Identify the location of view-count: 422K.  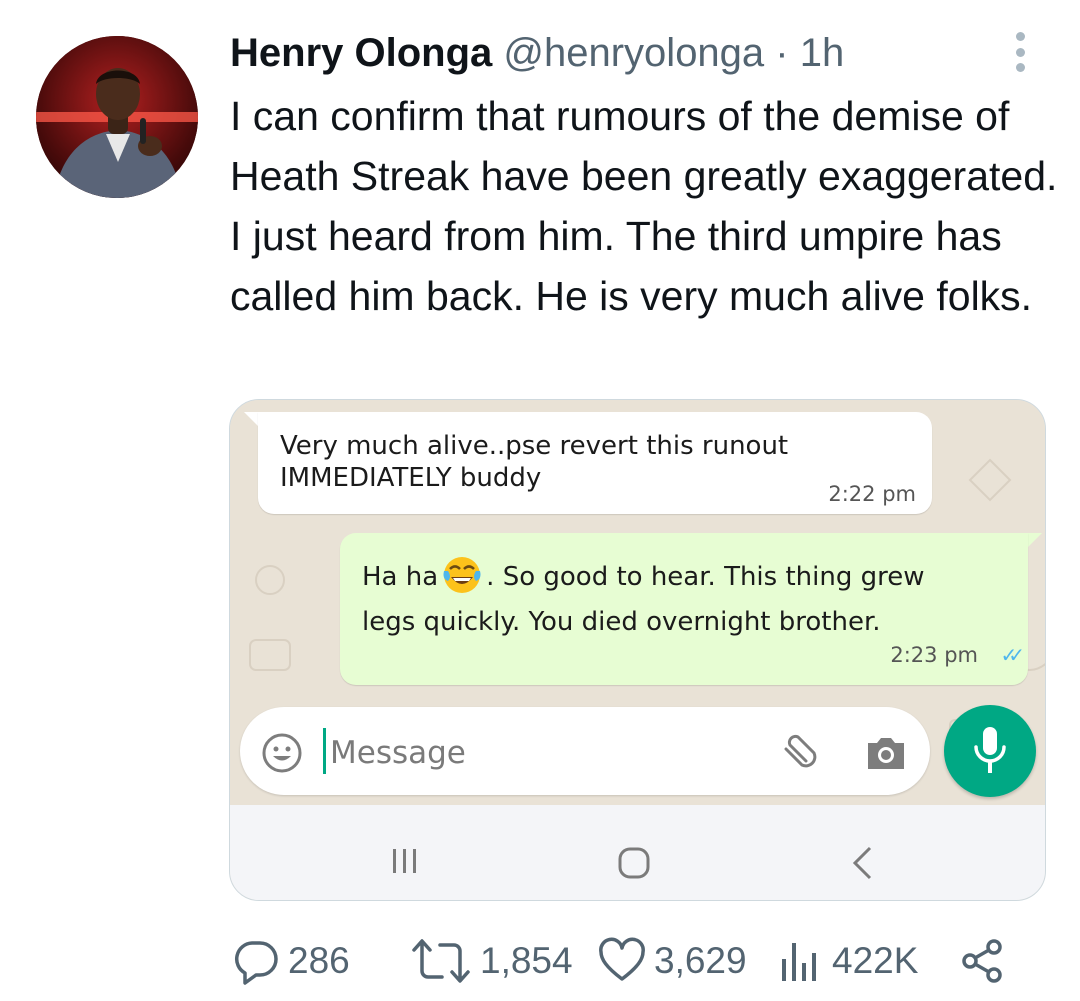
(875, 960).